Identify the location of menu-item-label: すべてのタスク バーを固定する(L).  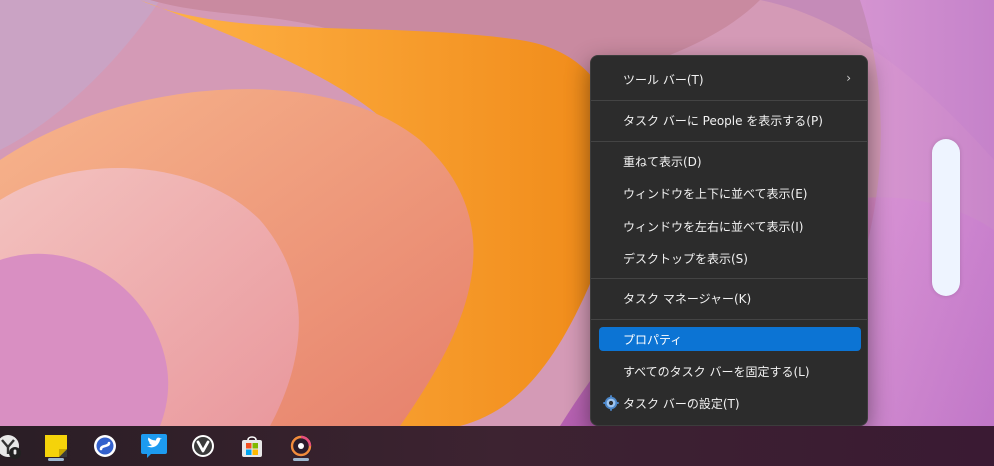
(716, 371).